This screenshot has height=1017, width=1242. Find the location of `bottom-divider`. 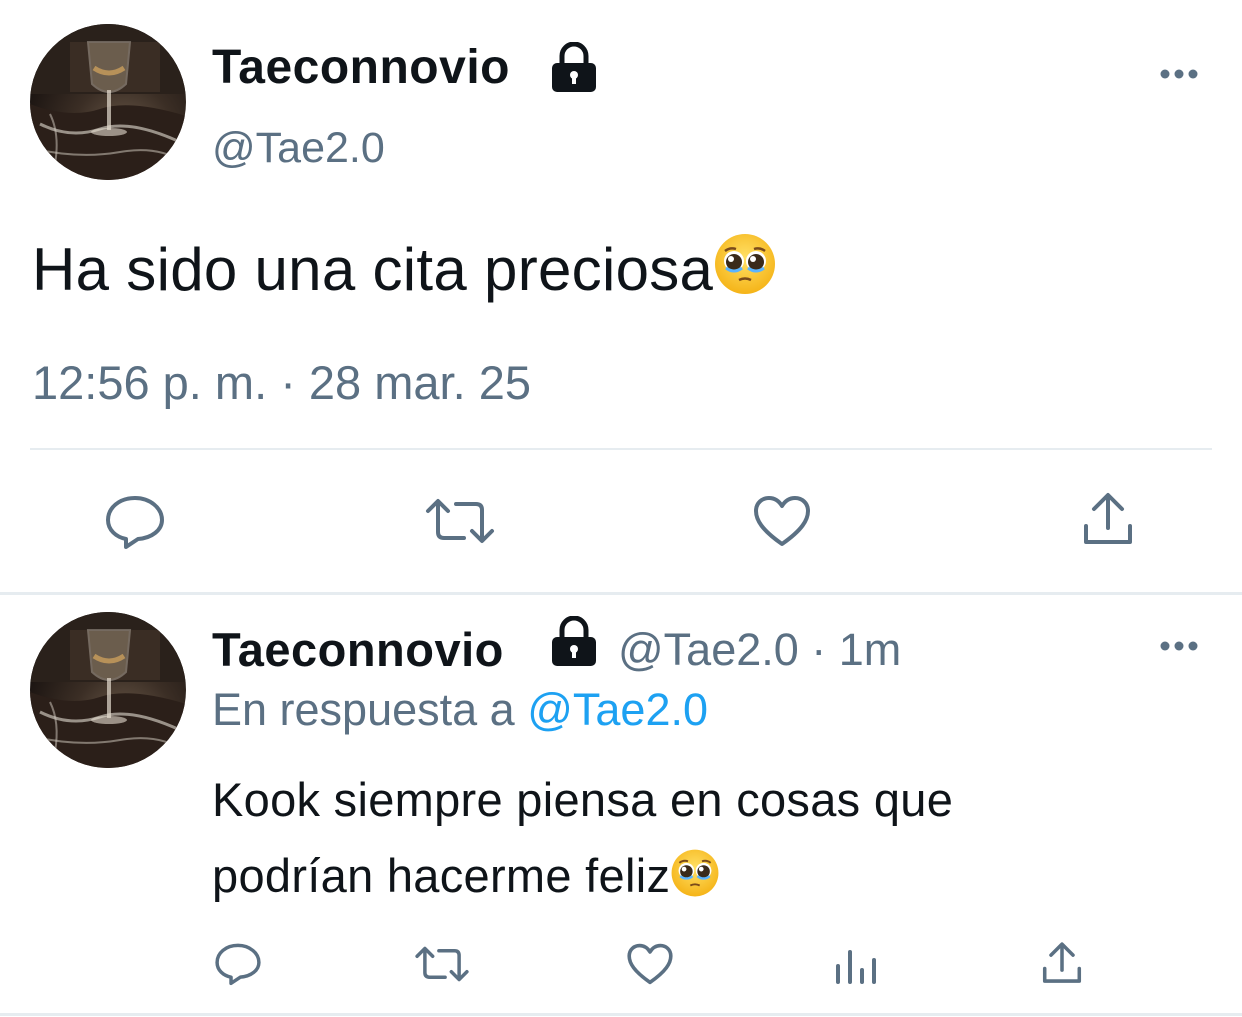

bottom-divider is located at coordinates (621, 1014).